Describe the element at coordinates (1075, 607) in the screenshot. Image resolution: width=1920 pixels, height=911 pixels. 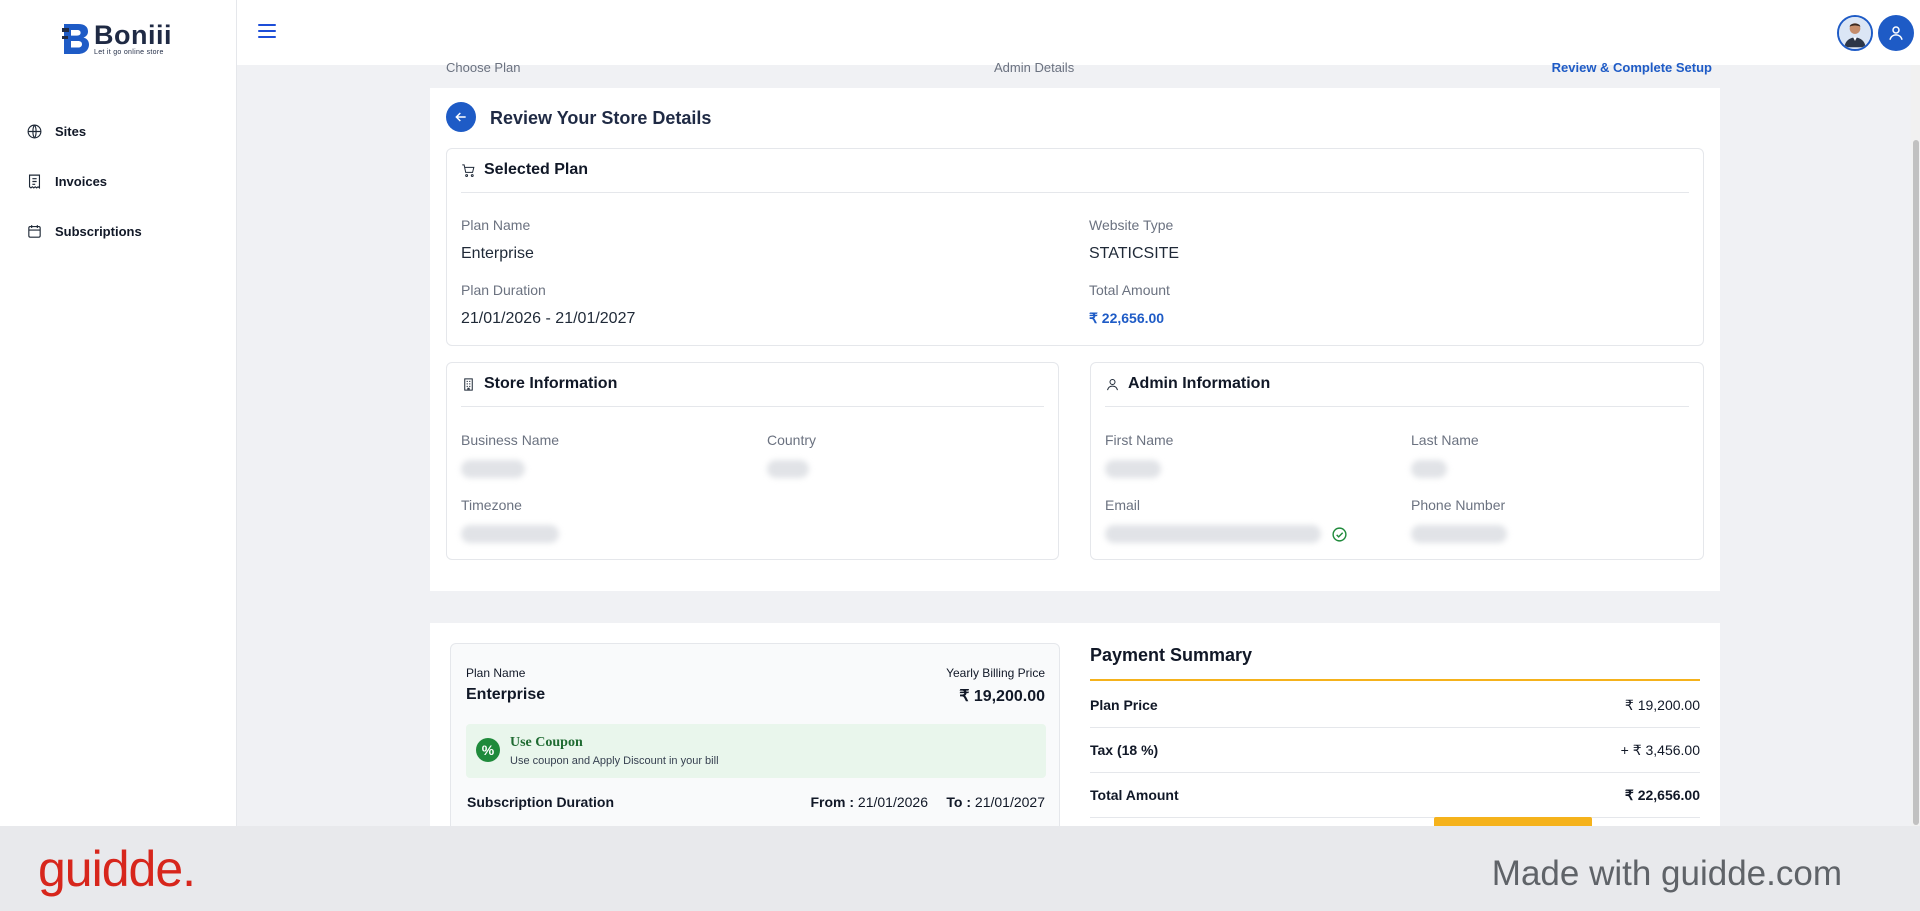
I see `section-gap` at that location.